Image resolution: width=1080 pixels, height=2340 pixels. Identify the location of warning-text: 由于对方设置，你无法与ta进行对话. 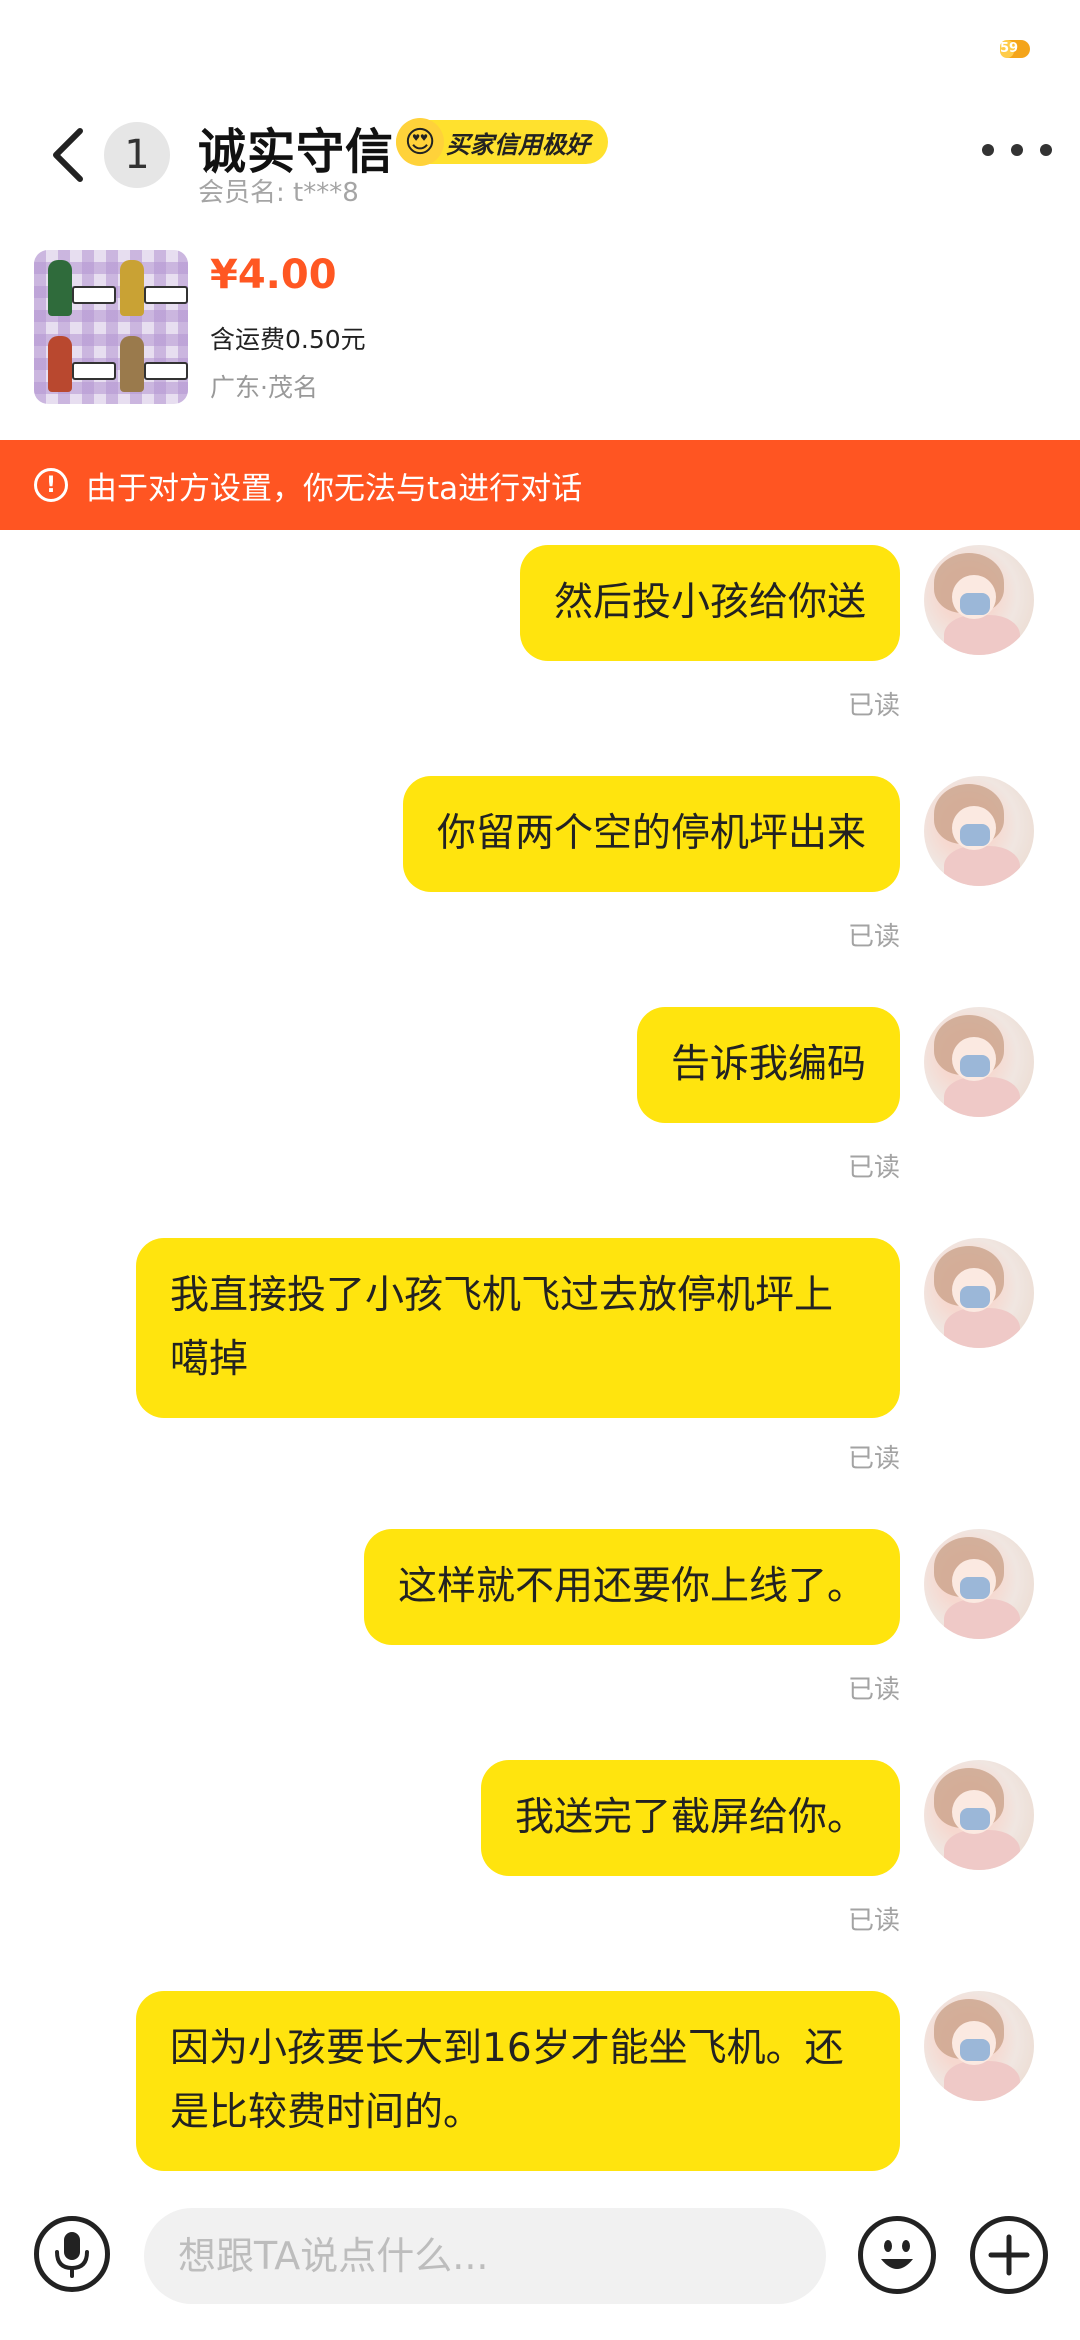
(334, 488).